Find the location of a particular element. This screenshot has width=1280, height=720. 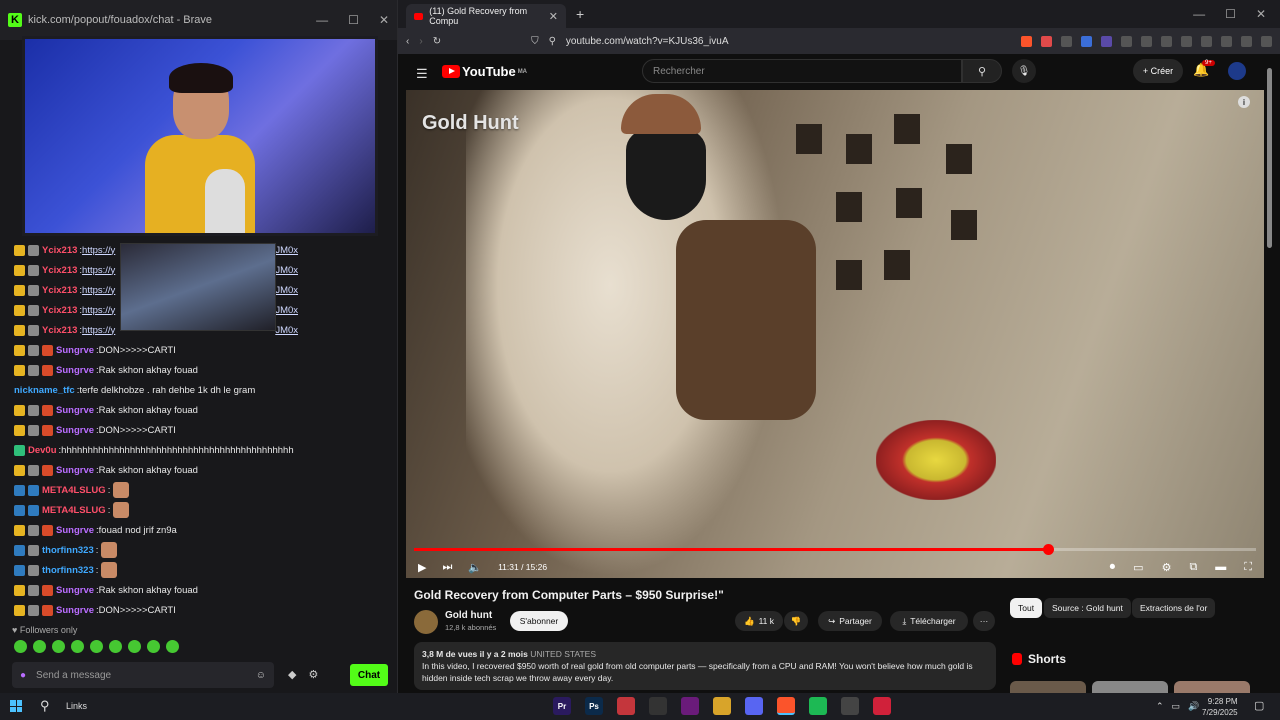

close-icon: ✕ is located at coordinates (1261, 14).